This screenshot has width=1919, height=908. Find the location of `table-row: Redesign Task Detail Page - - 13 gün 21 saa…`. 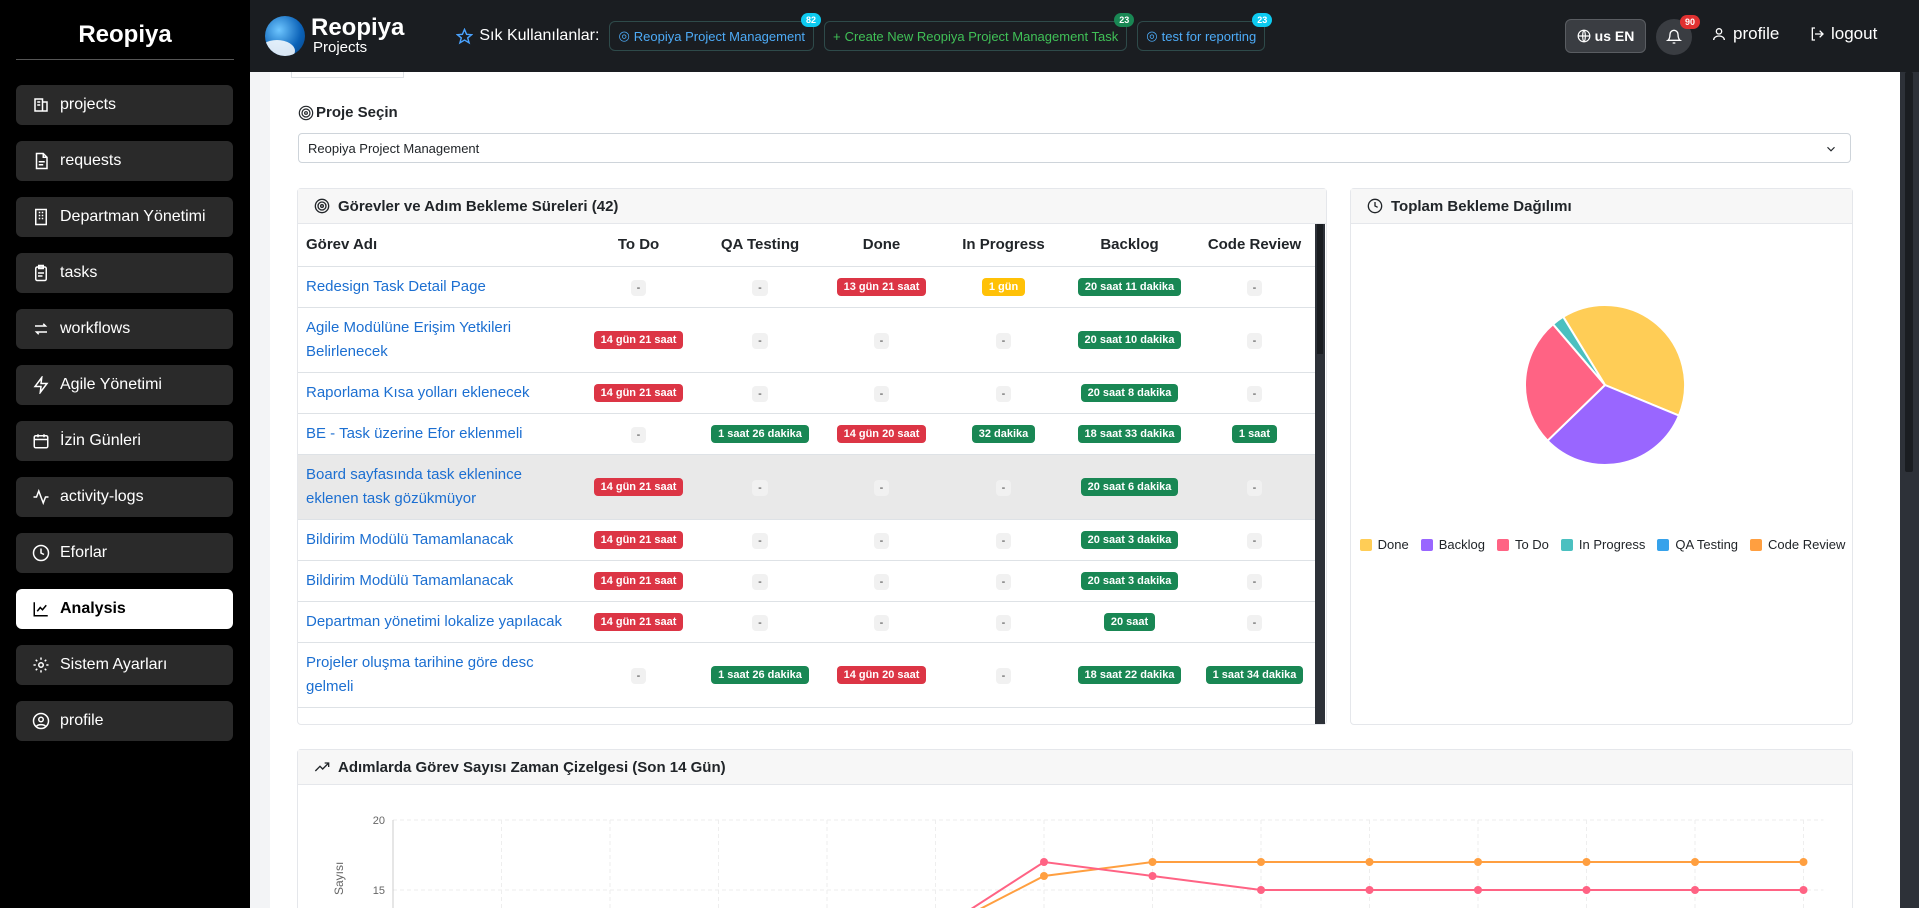

table-row: Redesign Task Detail Page - - 13 gün 21 saa… is located at coordinates (806, 287).